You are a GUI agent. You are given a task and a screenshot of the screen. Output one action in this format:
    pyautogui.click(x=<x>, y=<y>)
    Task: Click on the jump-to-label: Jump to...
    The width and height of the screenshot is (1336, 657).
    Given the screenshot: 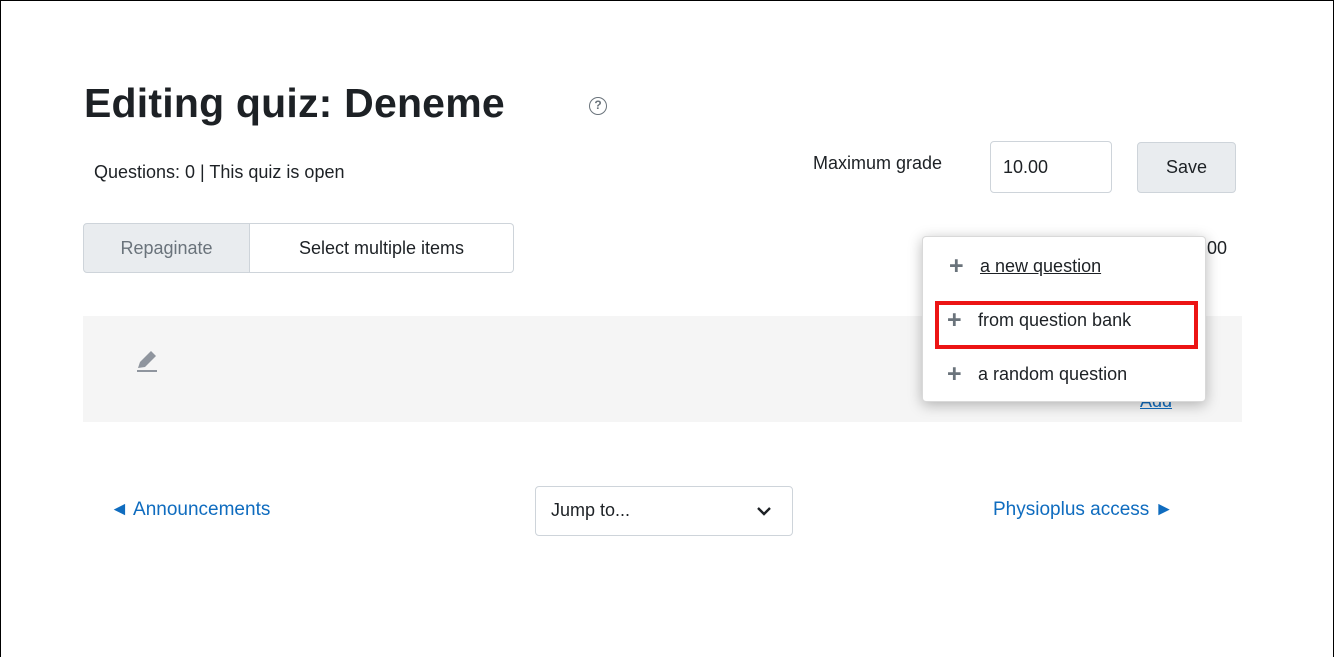 What is the action you would take?
    pyautogui.click(x=591, y=510)
    